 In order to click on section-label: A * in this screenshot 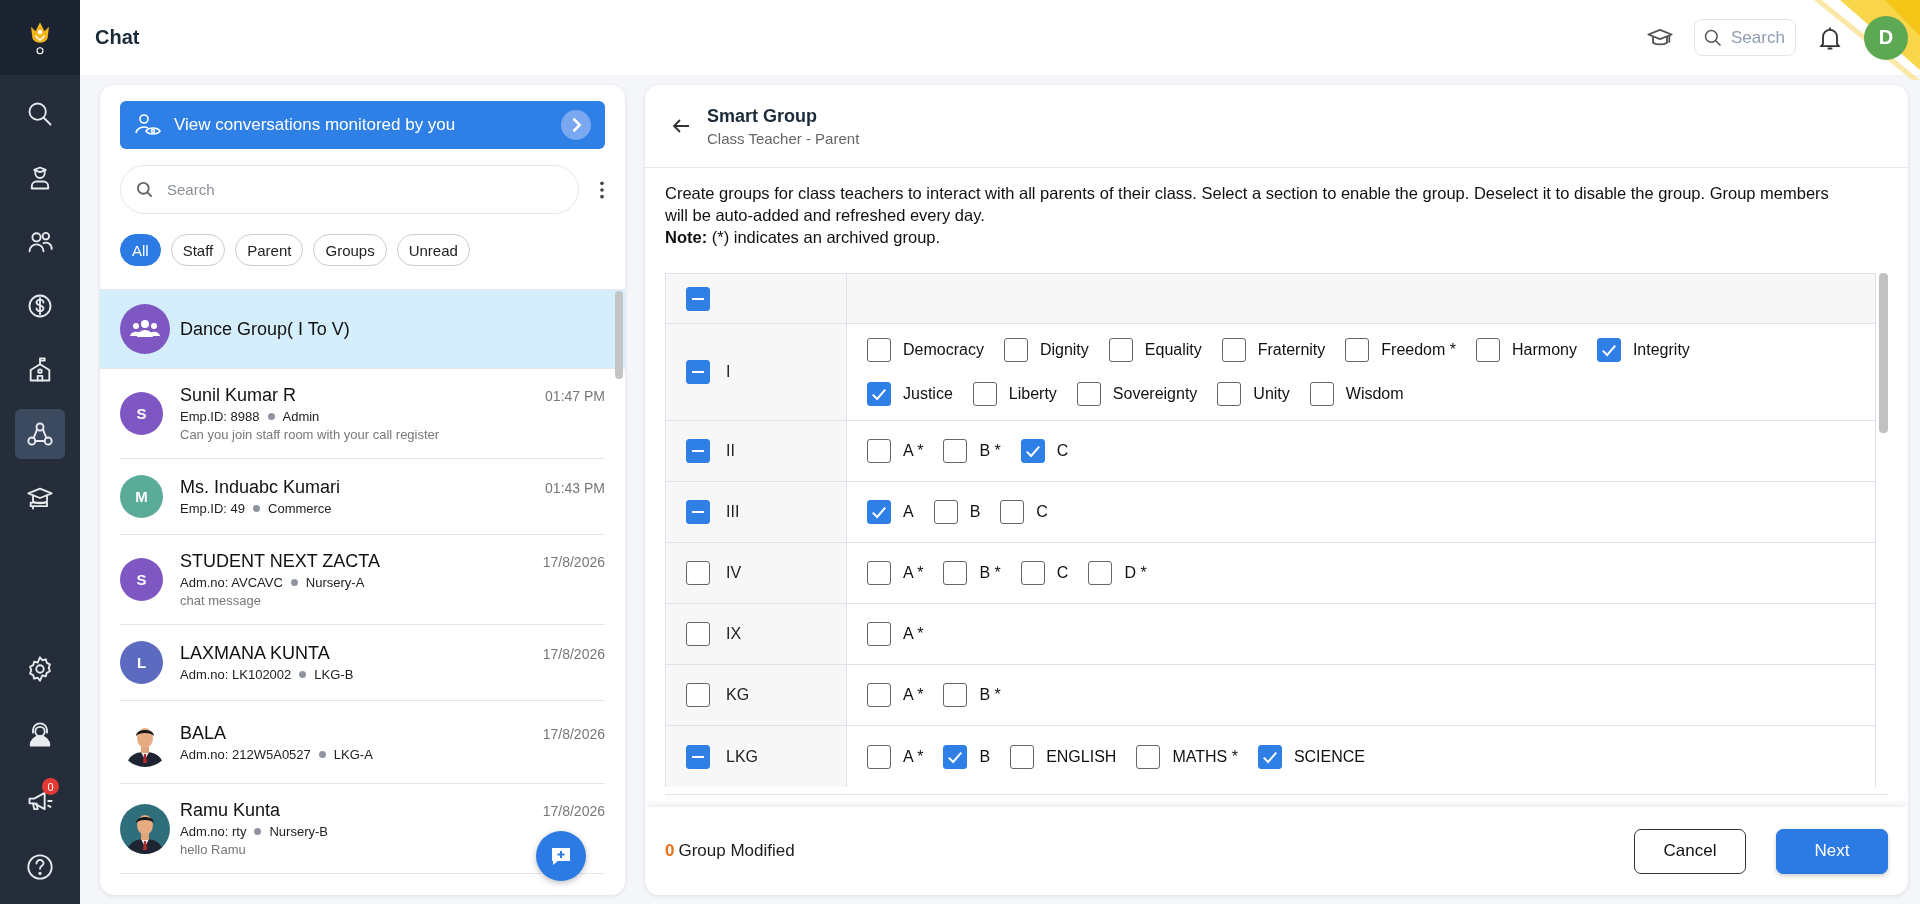, I will do `click(913, 634)`.